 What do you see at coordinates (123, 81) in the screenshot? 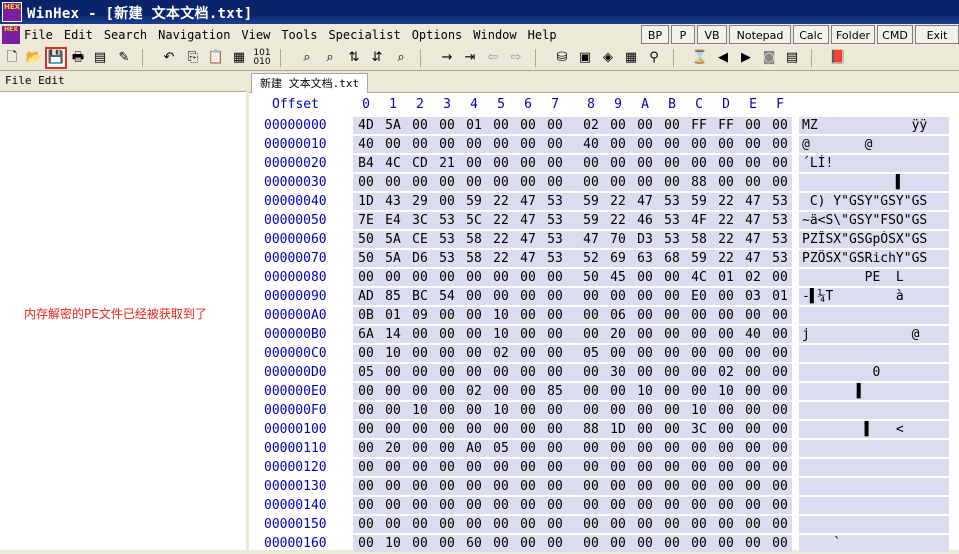
I see `left-pane-header: File Edit` at bounding box center [123, 81].